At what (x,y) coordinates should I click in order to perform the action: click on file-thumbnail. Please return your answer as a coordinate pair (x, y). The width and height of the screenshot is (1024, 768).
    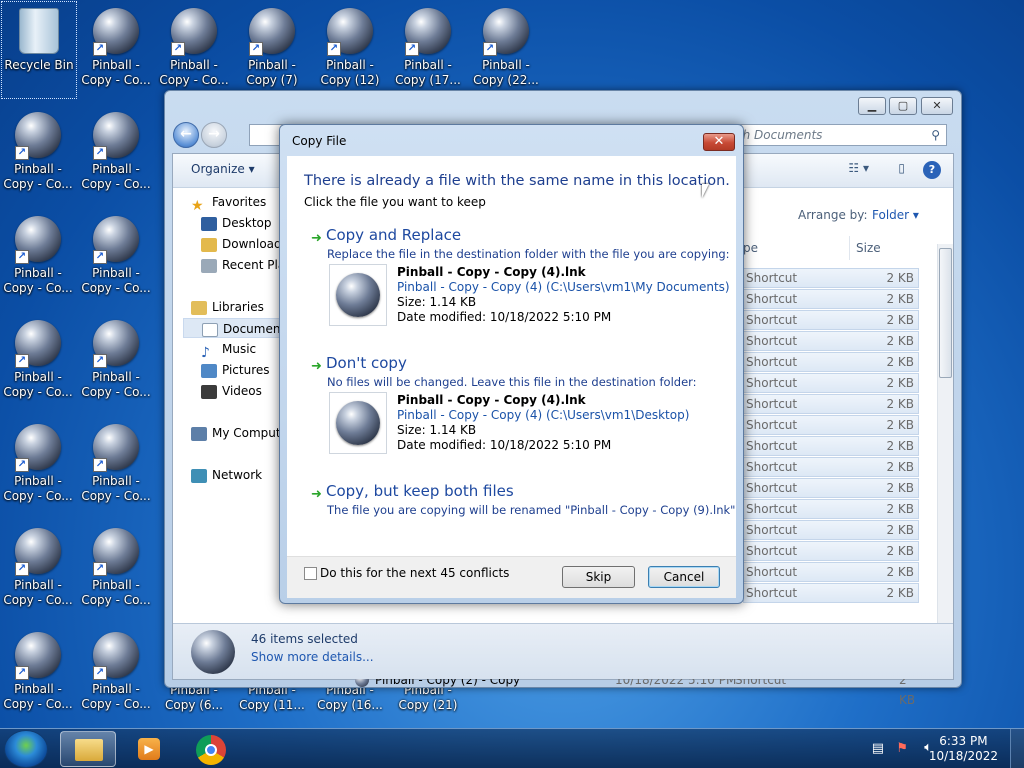
    Looking at the image, I should click on (358, 295).